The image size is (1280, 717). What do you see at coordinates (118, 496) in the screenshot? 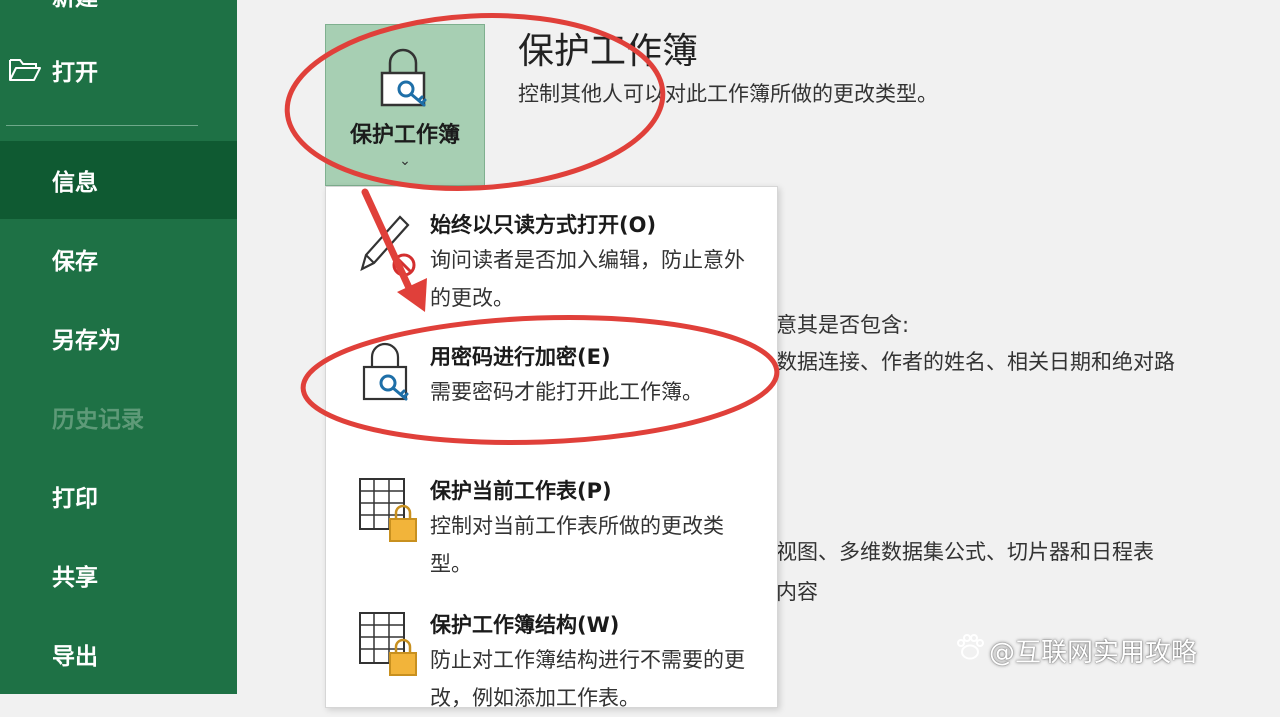
I see `sidebar-item-print: 打印` at bounding box center [118, 496].